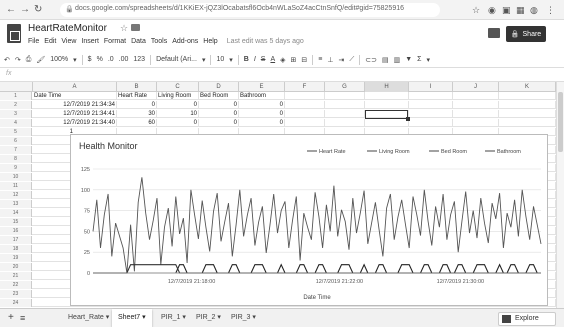  Describe the element at coordinates (16, 159) in the screenshot. I see `row-number: 8` at that location.